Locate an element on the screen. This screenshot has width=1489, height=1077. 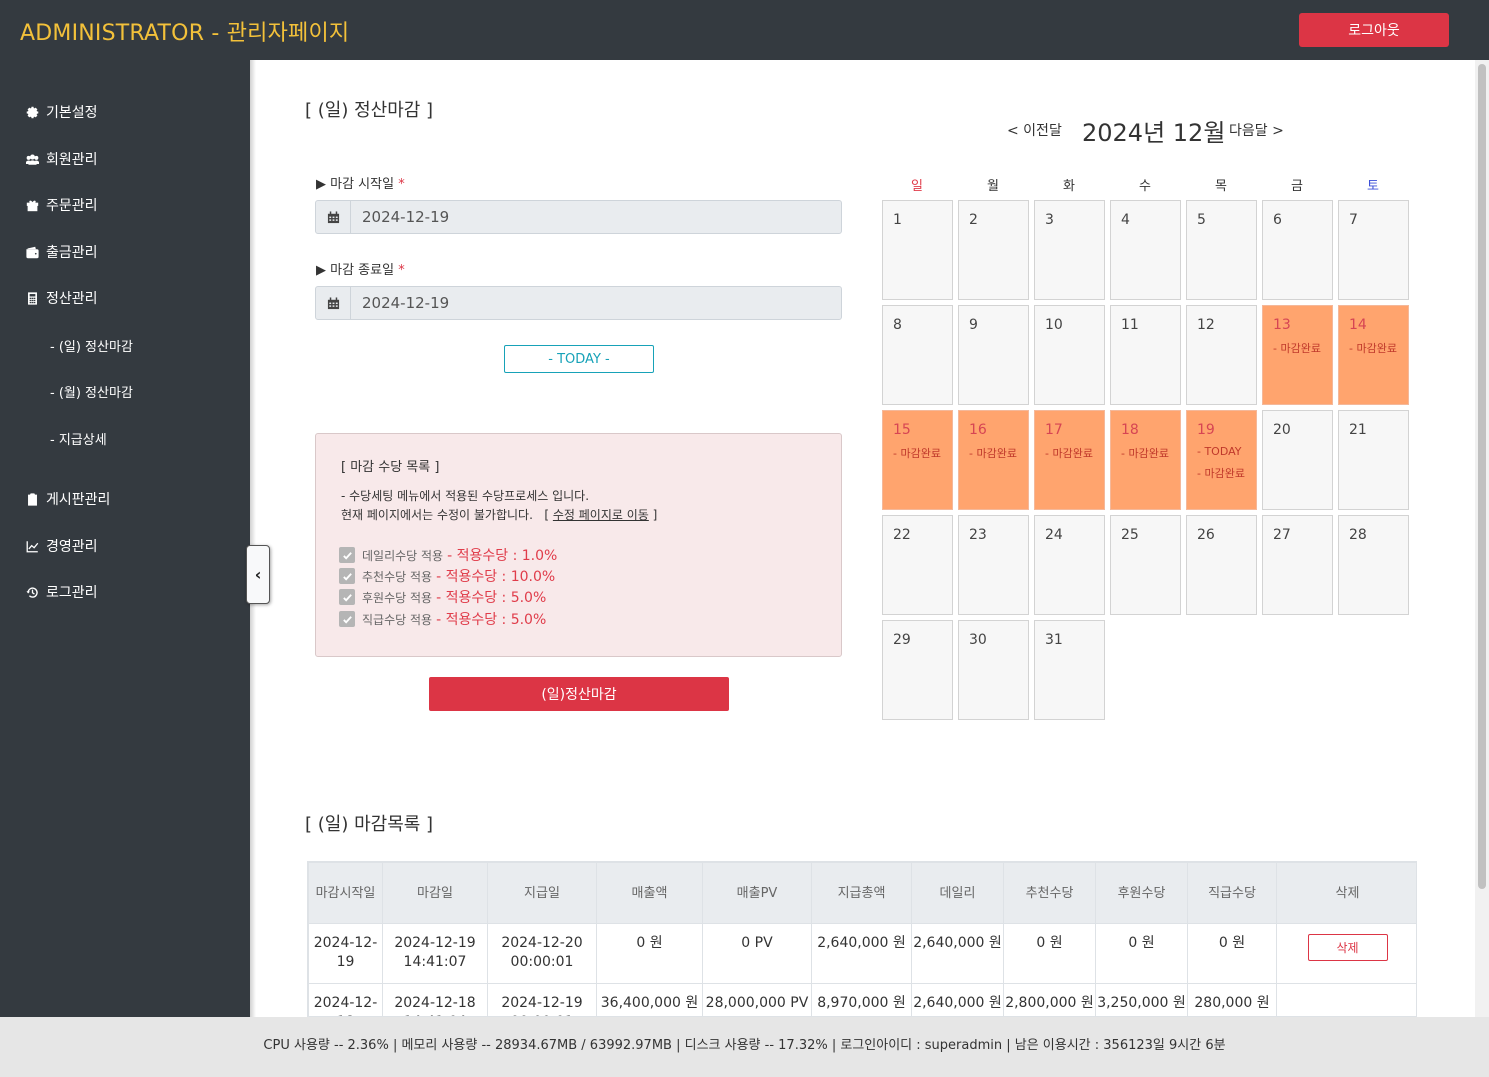
table-cell: 28,000,000 PV is located at coordinates (757, 999).